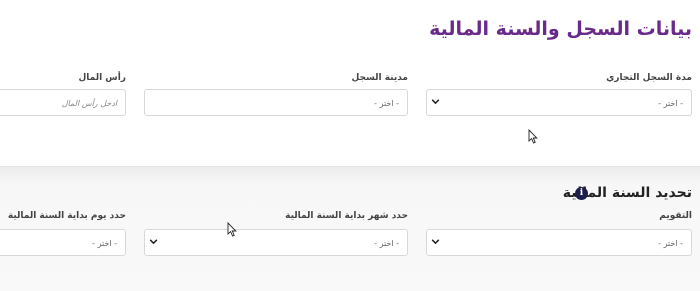  Describe the element at coordinates (581, 193) in the screenshot. I see `info-icon: i` at that location.